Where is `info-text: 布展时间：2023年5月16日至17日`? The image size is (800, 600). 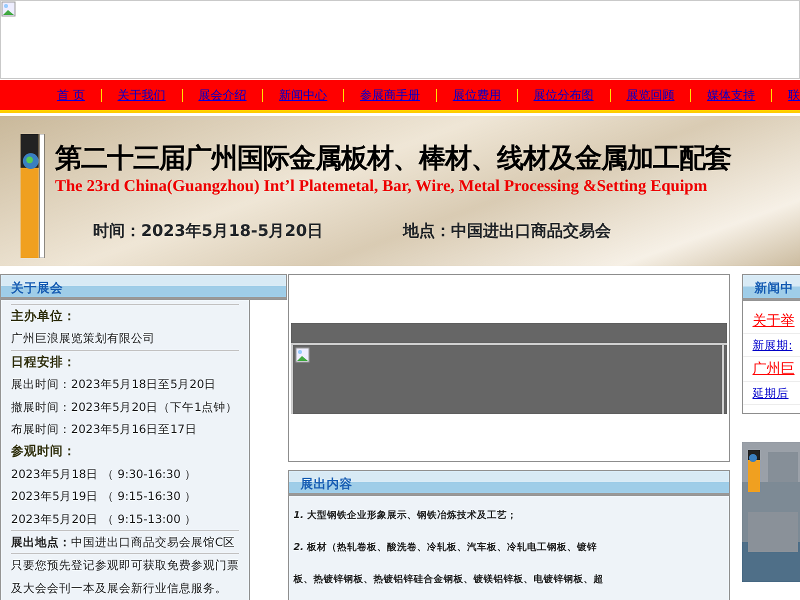
info-text: 布展时间：2023年5月16日至17日 is located at coordinates (104, 429).